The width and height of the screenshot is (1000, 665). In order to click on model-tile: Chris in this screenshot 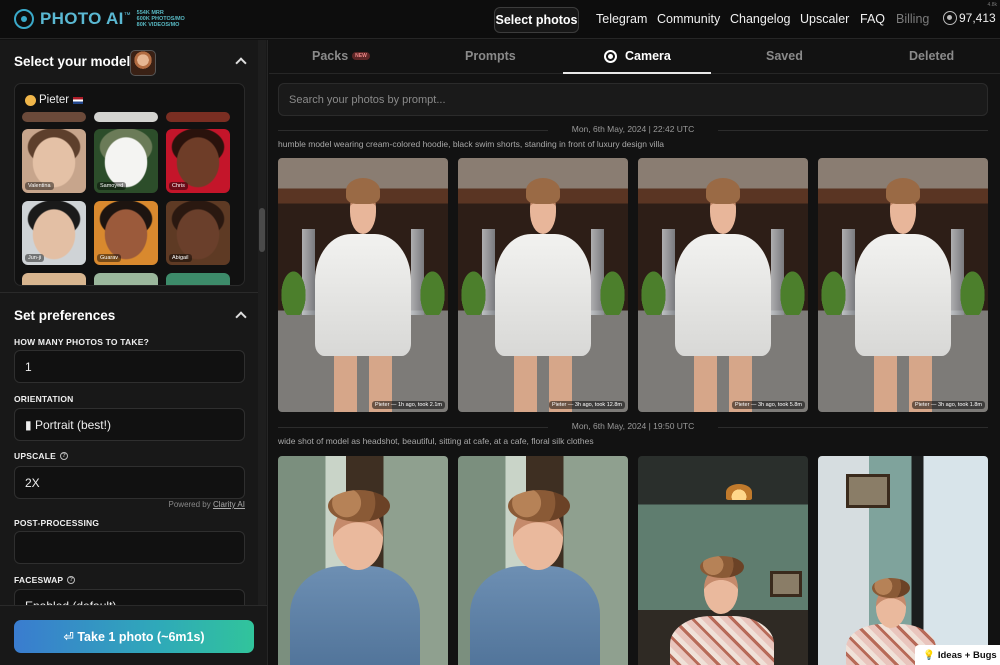, I will do `click(198, 161)`.